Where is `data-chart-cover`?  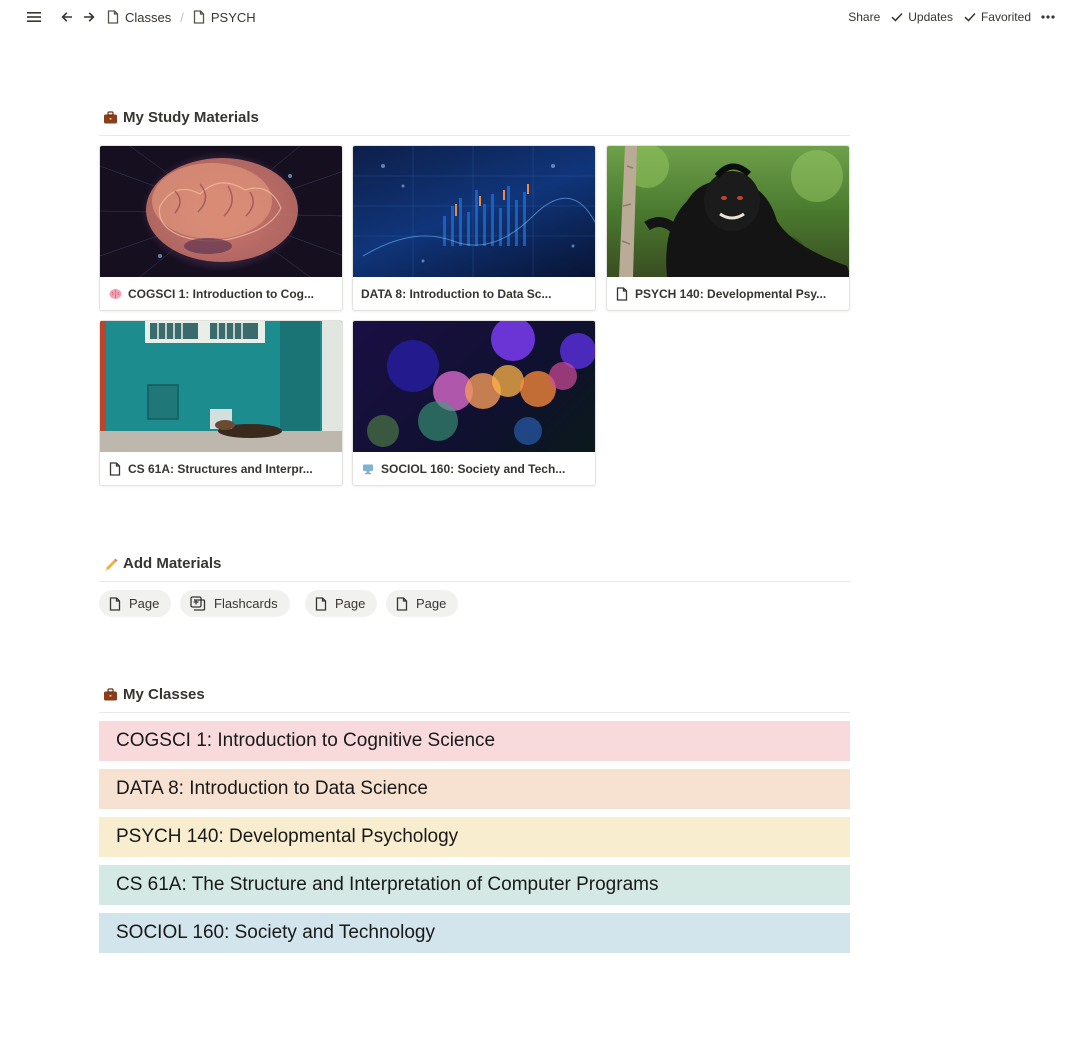
data-chart-cover is located at coordinates (474, 211).